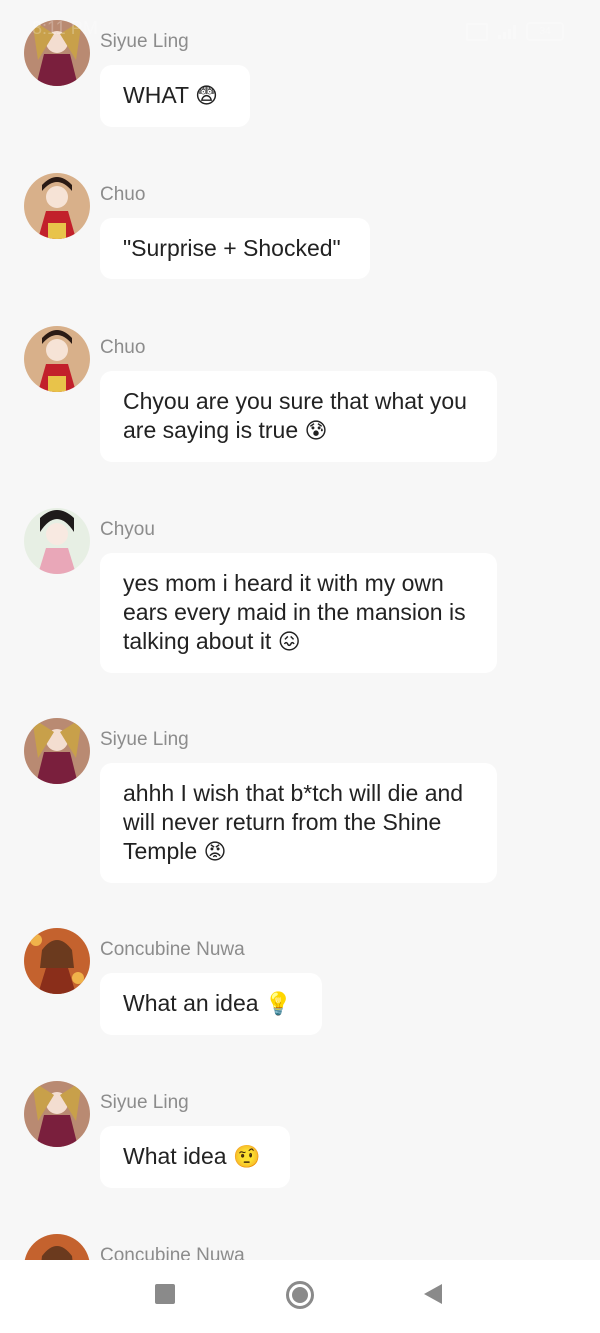 Image resolution: width=600 pixels, height=1333 pixels. Describe the element at coordinates (300, 30) in the screenshot. I see `status-bar: 8:11 PM 34` at that location.